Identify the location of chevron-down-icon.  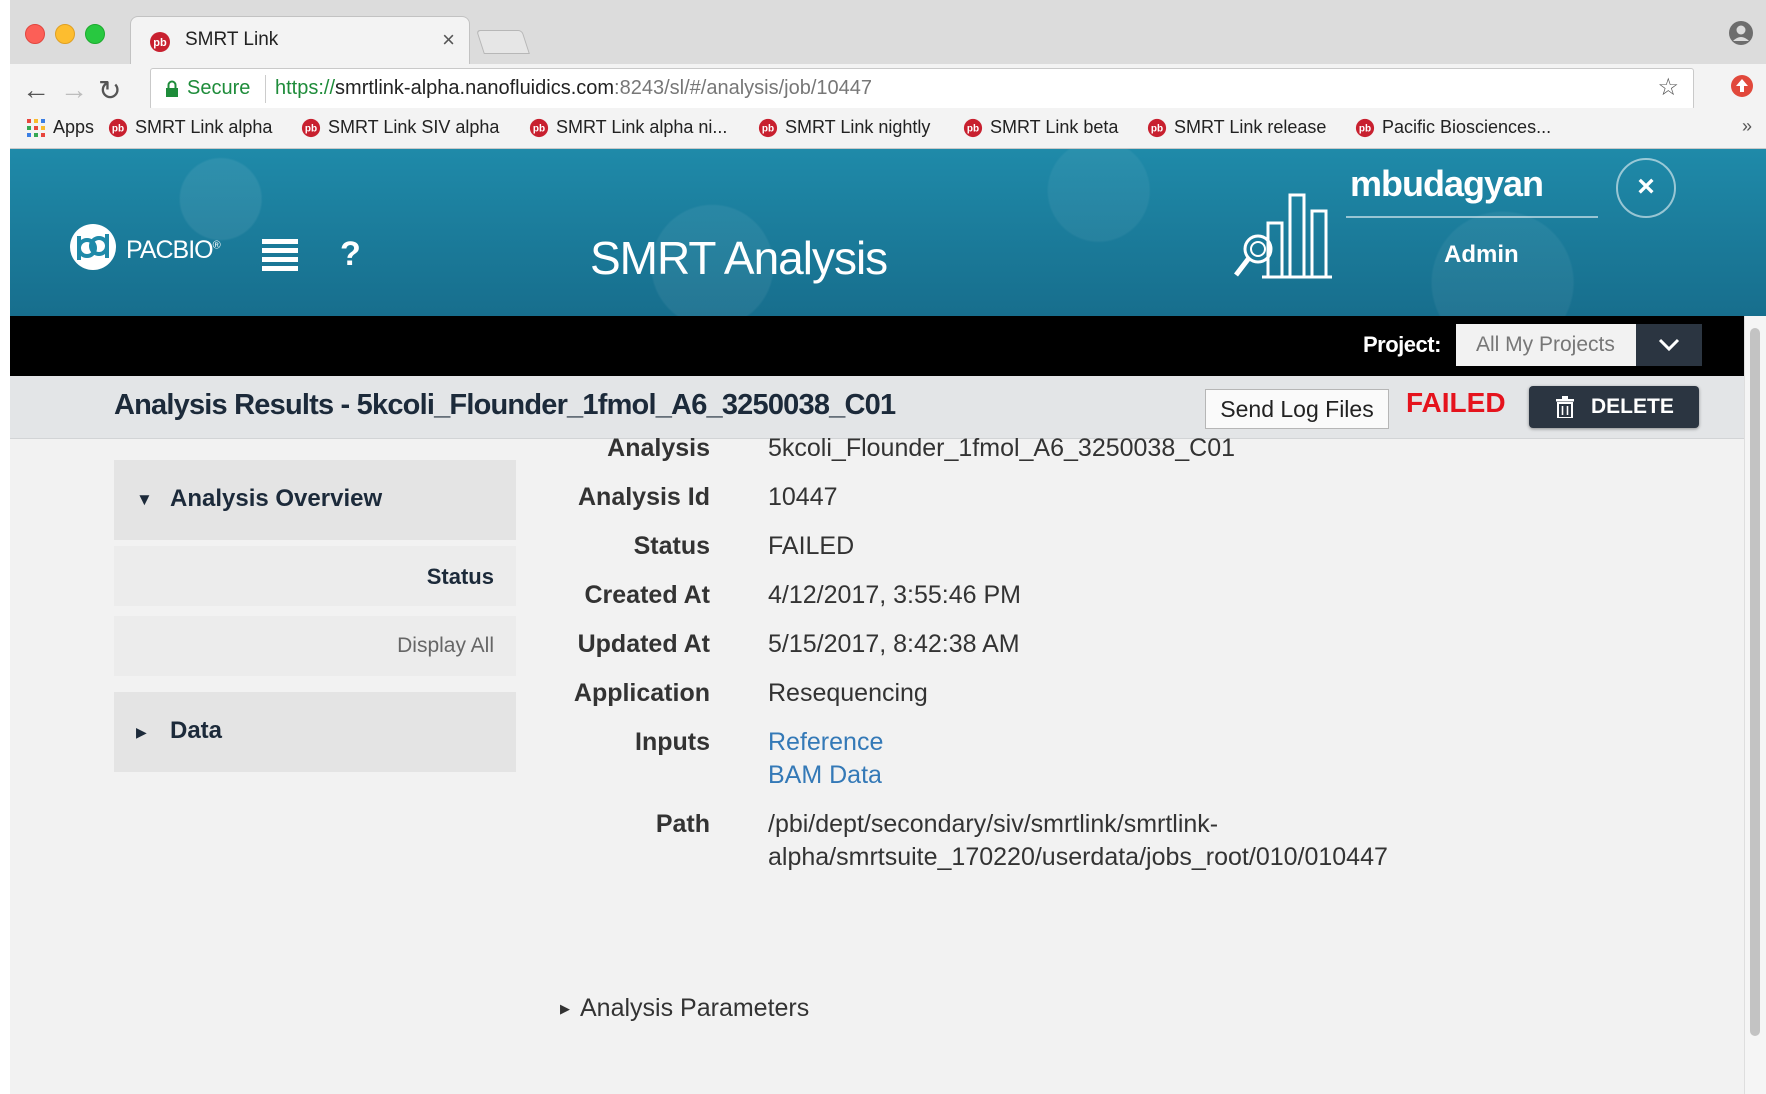
(1669, 345).